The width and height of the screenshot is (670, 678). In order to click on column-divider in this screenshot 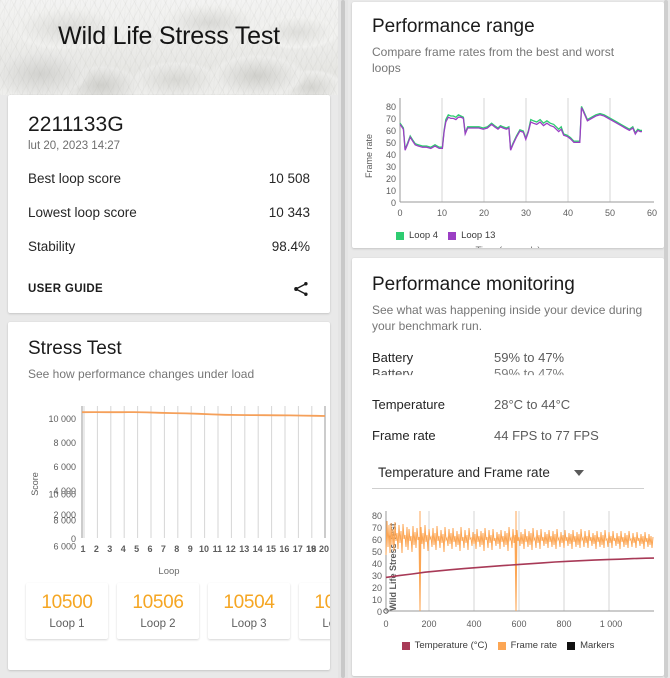, I will do `click(343, 339)`.